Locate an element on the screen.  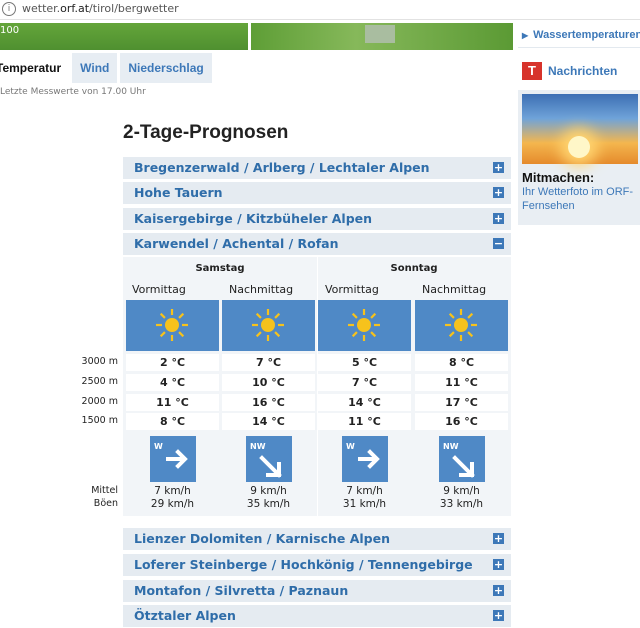
region-header-montafon: Montafon / Silvretta / Paznaun + is located at coordinates (317, 591).